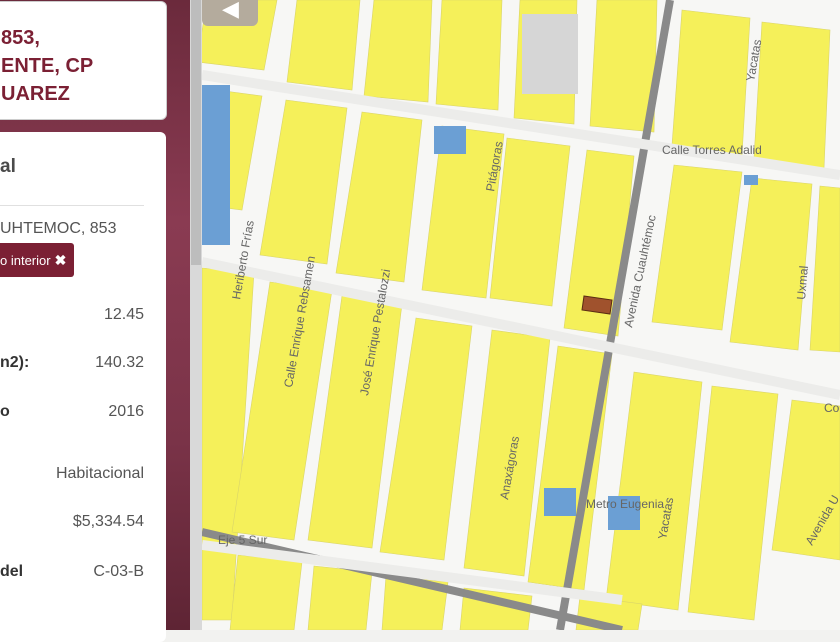 The width and height of the screenshot is (840, 642). I want to click on scrollbar-thumb, so click(196, 132).